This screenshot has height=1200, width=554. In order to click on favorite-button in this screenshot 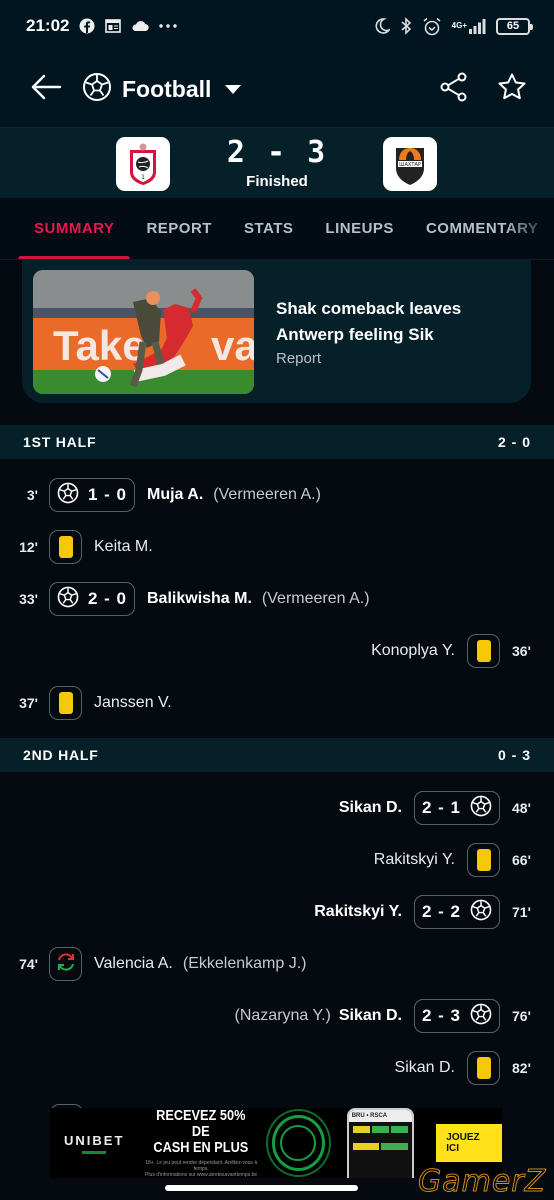, I will do `click(512, 89)`.